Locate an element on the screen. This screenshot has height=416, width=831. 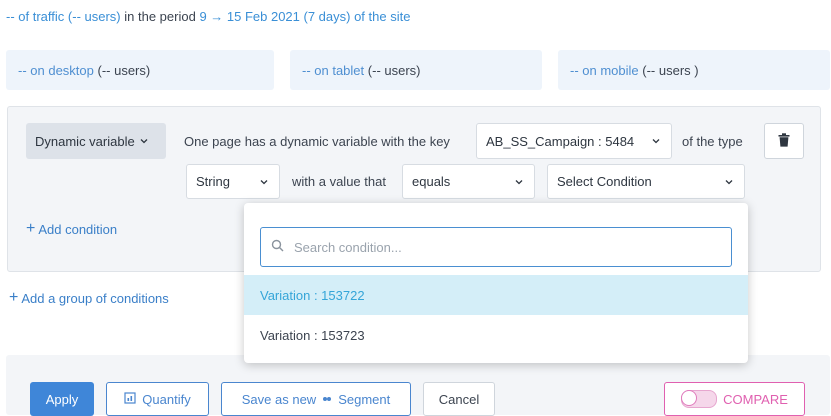
apply-button: Apply is located at coordinates (62, 399).